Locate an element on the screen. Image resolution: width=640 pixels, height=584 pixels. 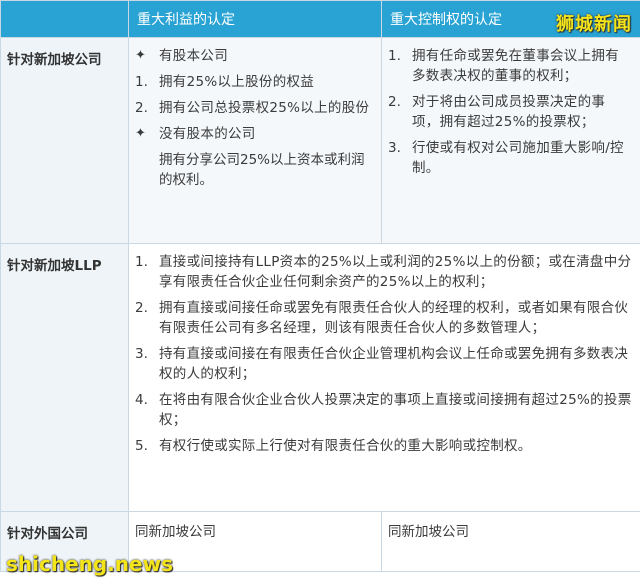
row-label-sg-company: 针对新加坡公司 is located at coordinates (64, 140).